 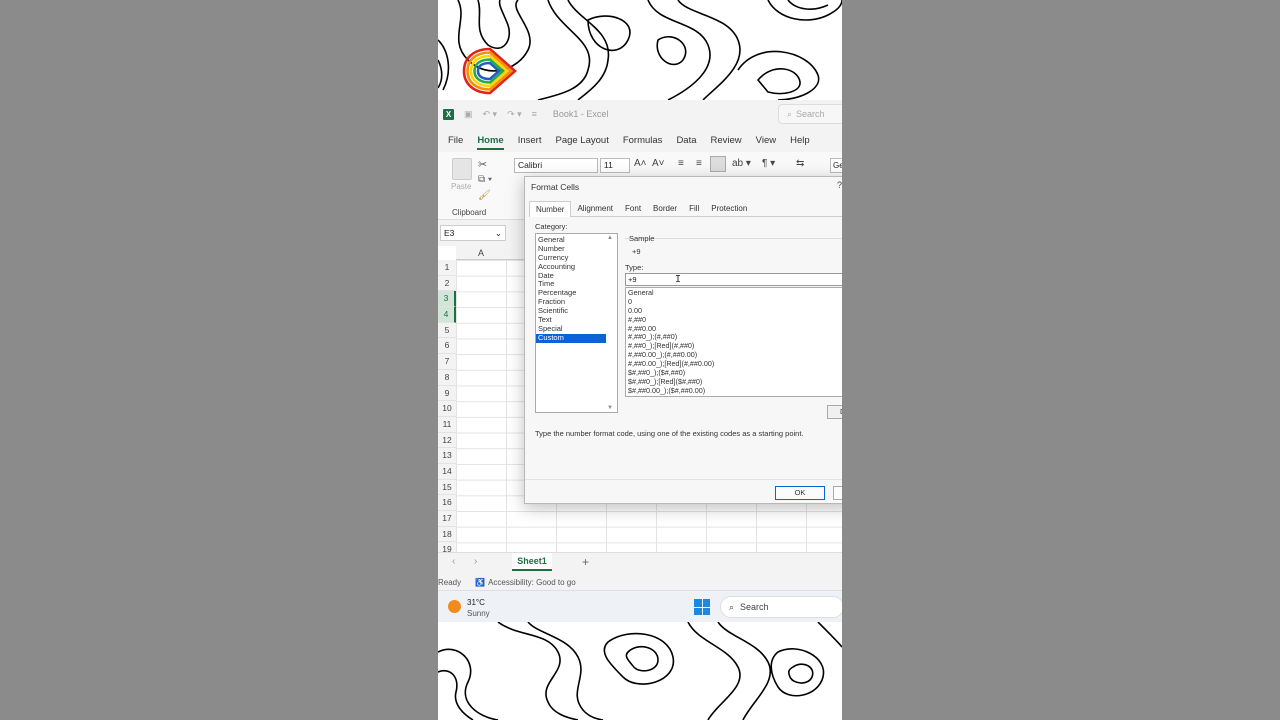 What do you see at coordinates (640, 163) in the screenshot?
I see `increase-font-icon: A˄` at bounding box center [640, 163].